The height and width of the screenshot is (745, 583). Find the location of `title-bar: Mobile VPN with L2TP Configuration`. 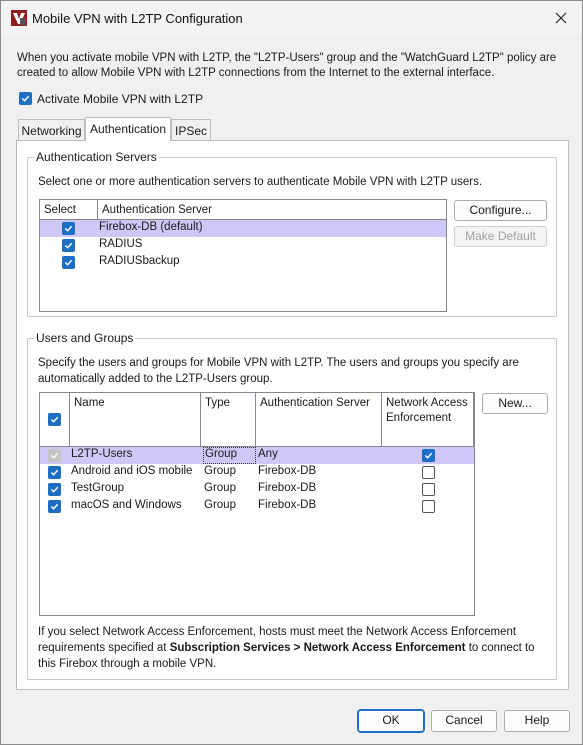

title-bar: Mobile VPN with L2TP Configuration is located at coordinates (291, 18).